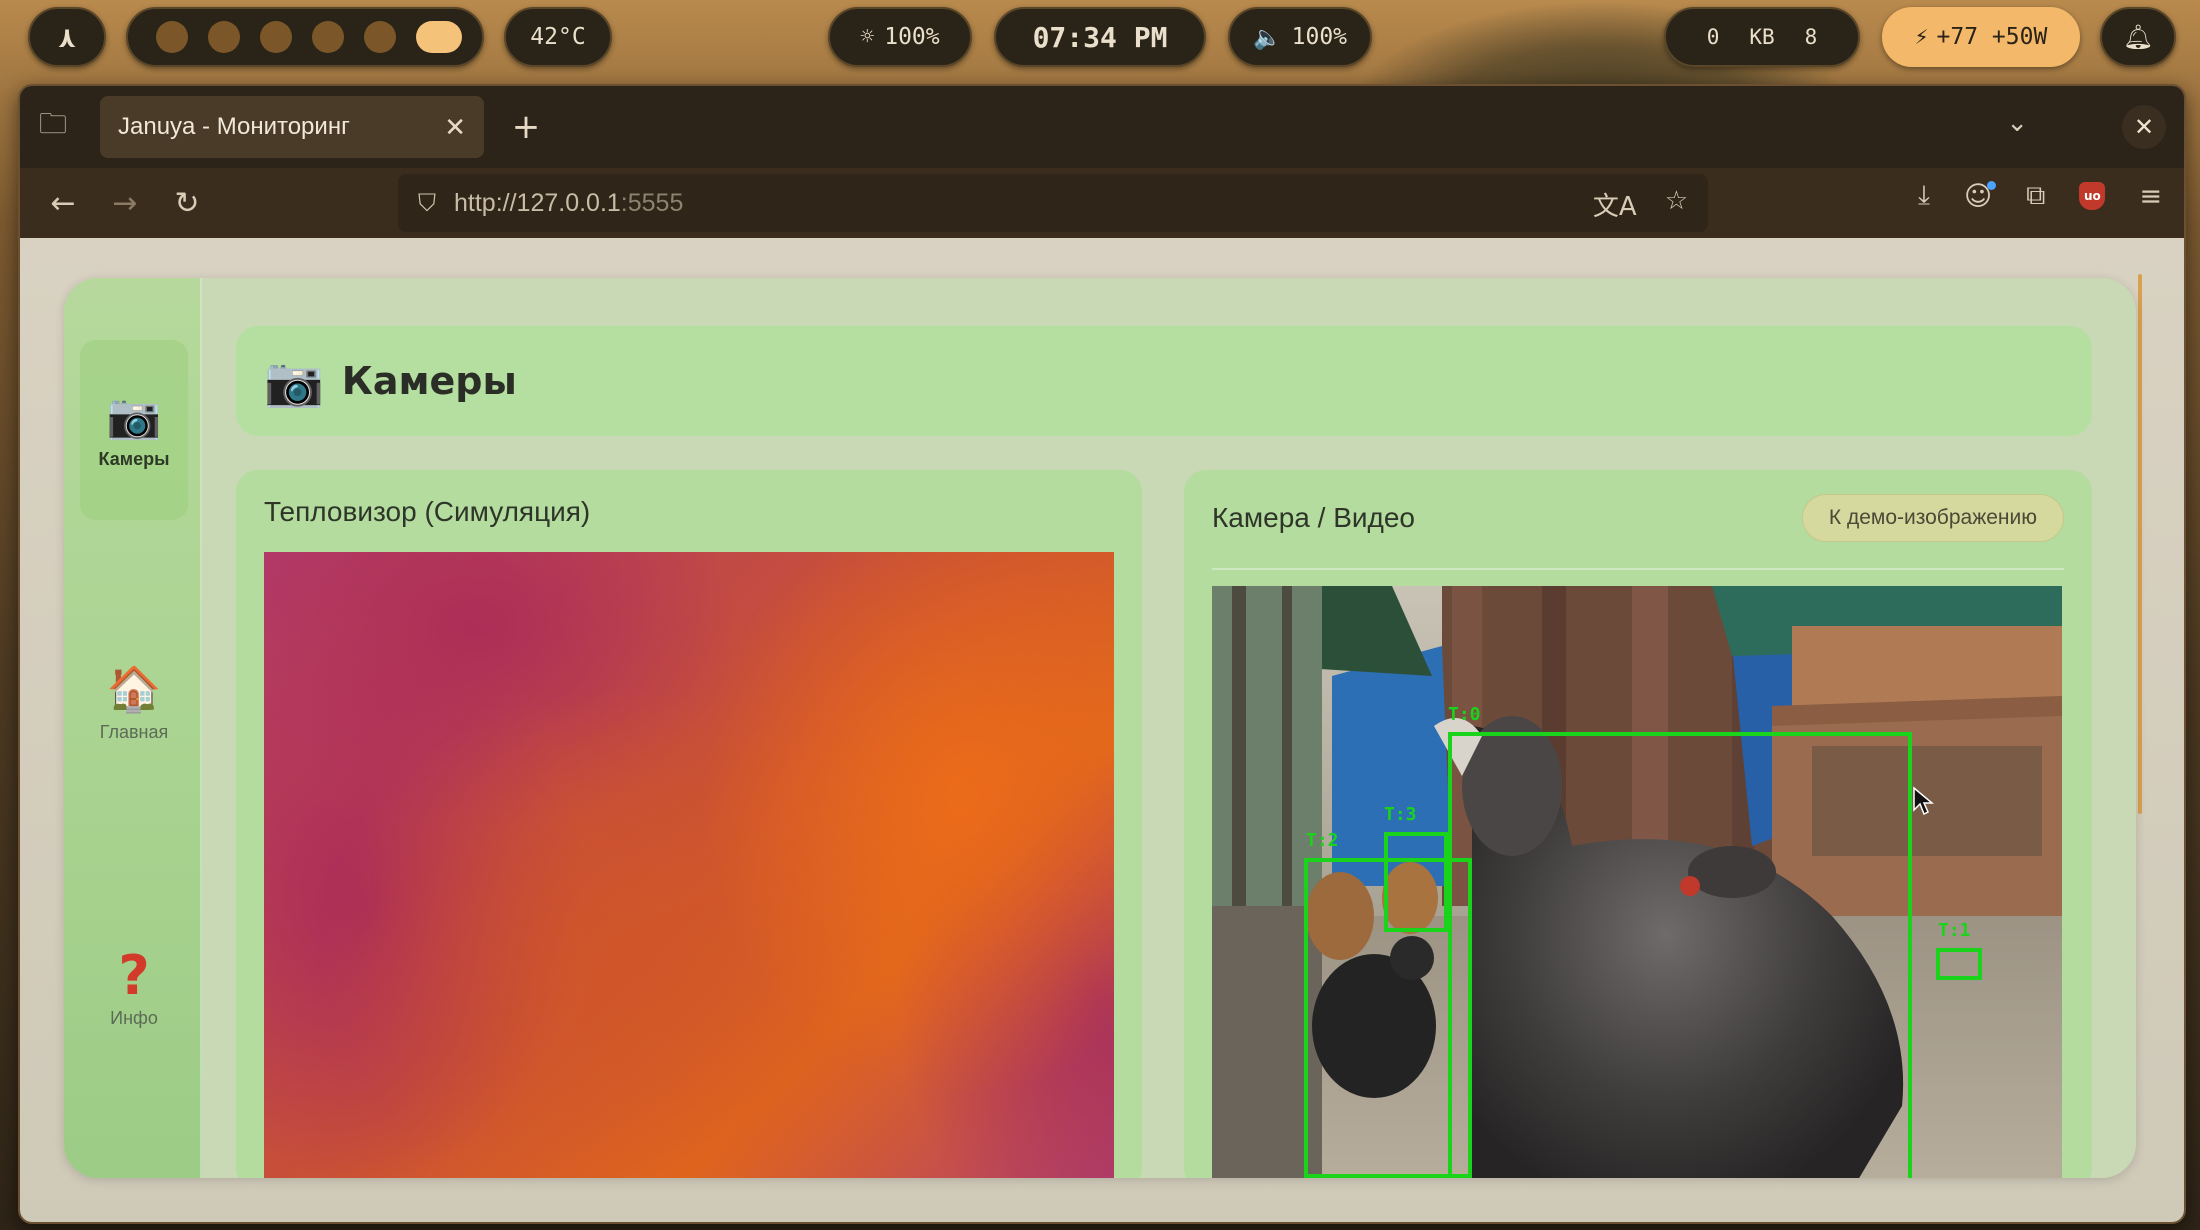  Describe the element at coordinates (652, 202) in the screenshot. I see `url-port: :5555` at that location.